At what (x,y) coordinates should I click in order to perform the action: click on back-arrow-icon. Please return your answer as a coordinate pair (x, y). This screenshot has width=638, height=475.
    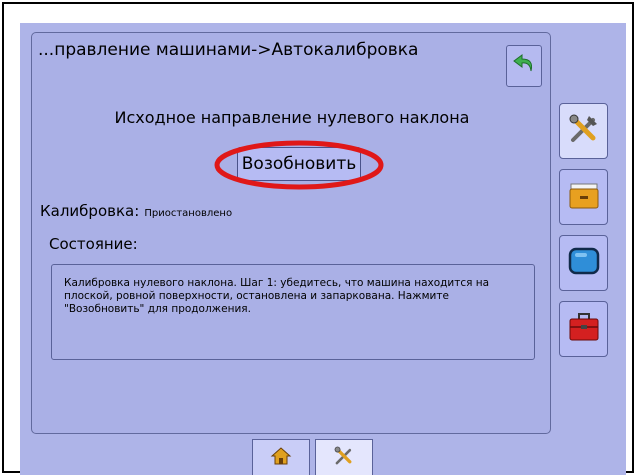
    Looking at the image, I should click on (524, 66).